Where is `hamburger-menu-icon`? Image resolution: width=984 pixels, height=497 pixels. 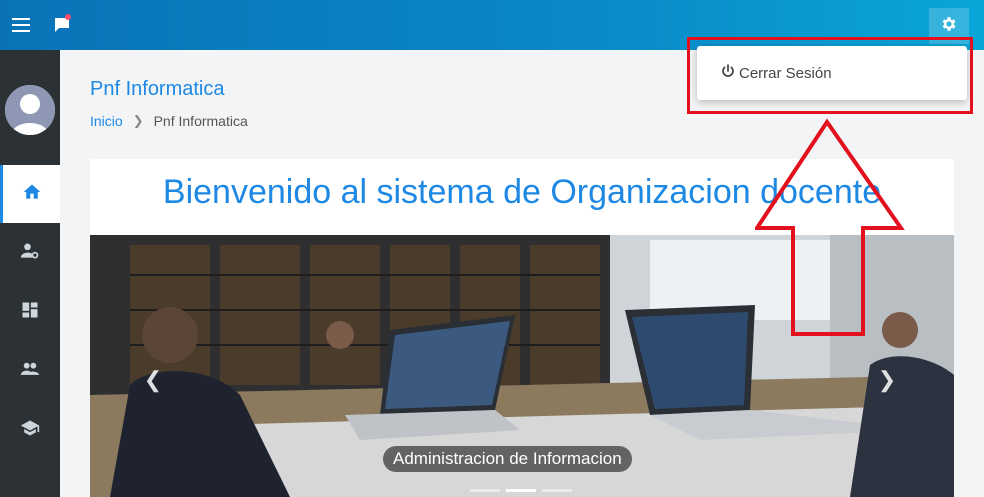
hamburger-menu-icon is located at coordinates (21, 25).